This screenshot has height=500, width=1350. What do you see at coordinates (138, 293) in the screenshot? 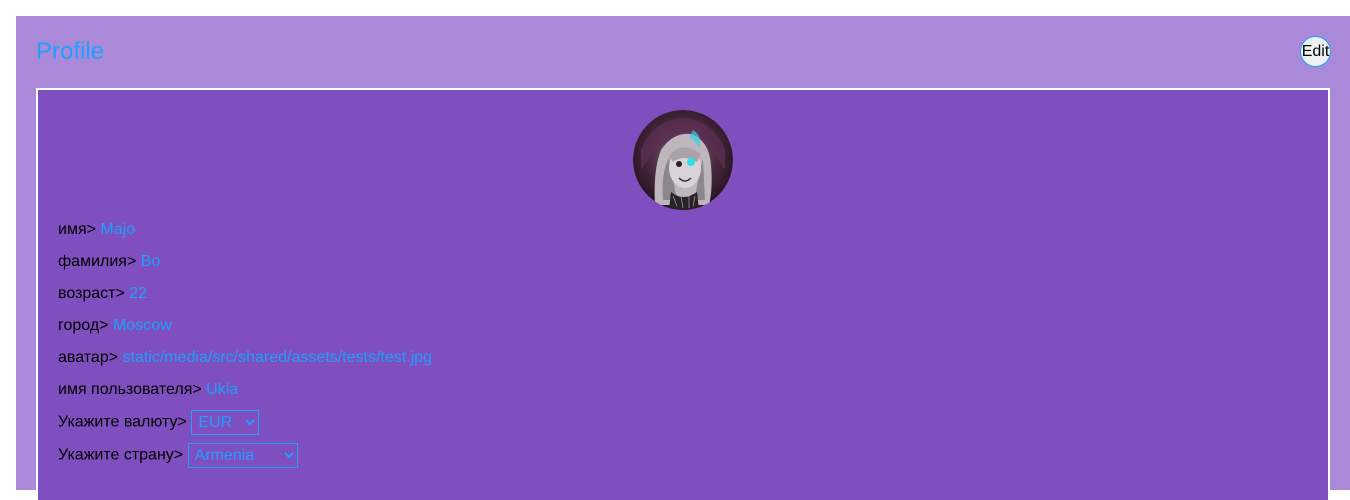
I see `field-value: 22` at bounding box center [138, 293].